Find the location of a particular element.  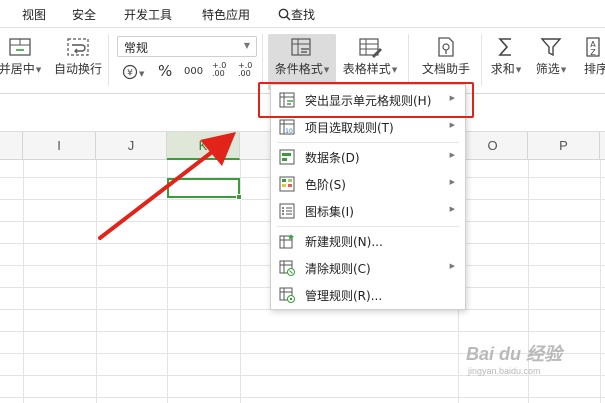

menu-item-icon-sets: 图标集(I) ▶ is located at coordinates (368, 211).